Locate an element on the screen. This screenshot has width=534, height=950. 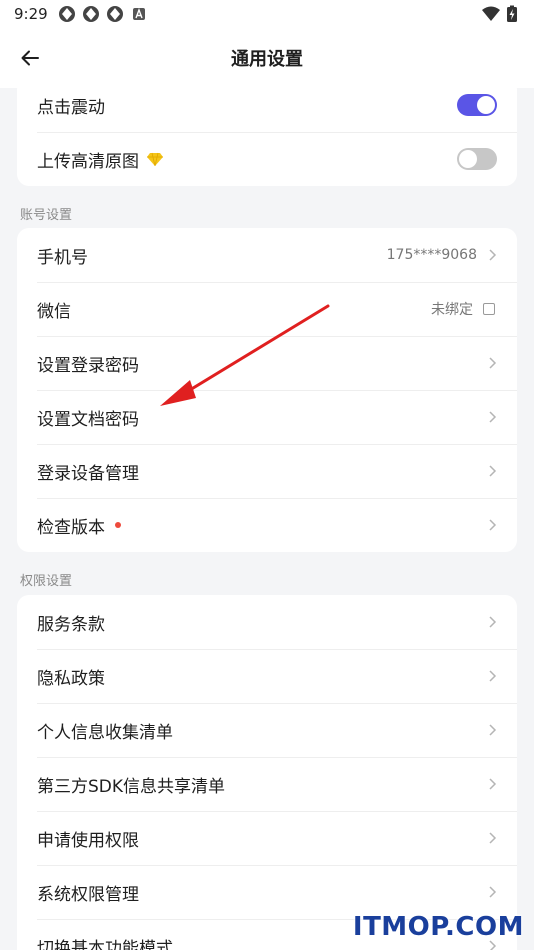
watermark-logo: ITMOP.COM is located at coordinates (438, 927).